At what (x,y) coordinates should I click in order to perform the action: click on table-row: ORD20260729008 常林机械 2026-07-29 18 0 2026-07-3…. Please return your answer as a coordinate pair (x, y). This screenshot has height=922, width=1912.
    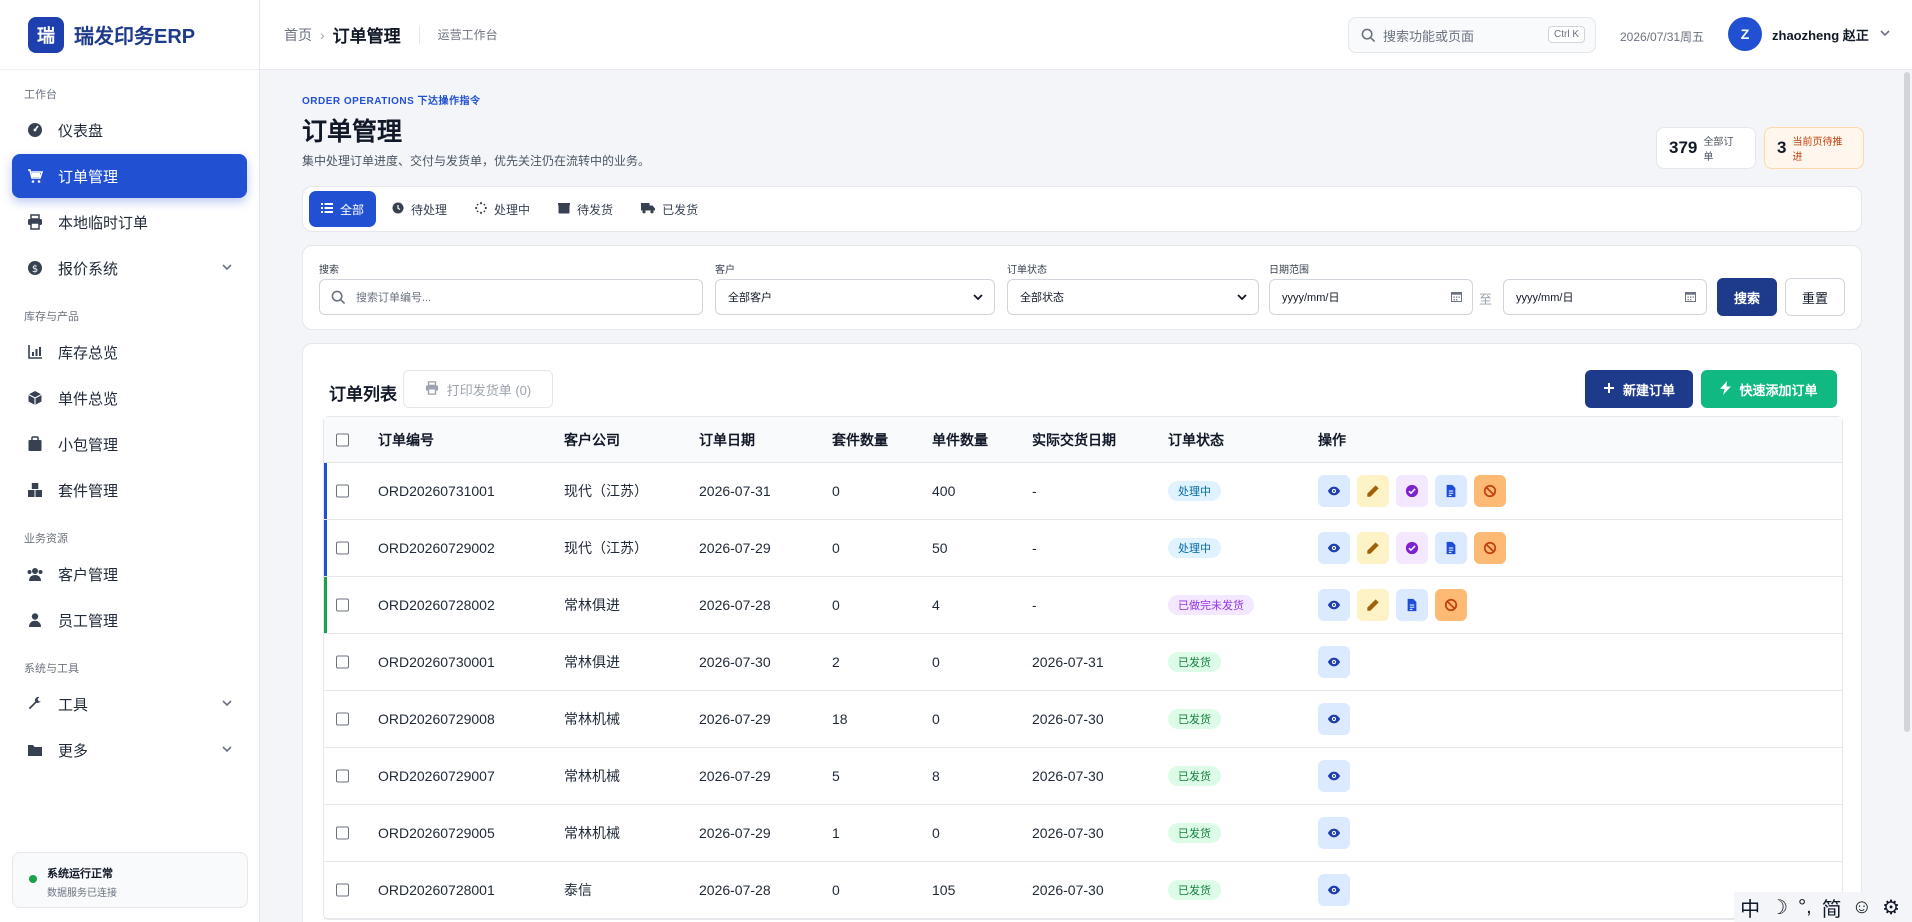
    Looking at the image, I should click on (1083, 719).